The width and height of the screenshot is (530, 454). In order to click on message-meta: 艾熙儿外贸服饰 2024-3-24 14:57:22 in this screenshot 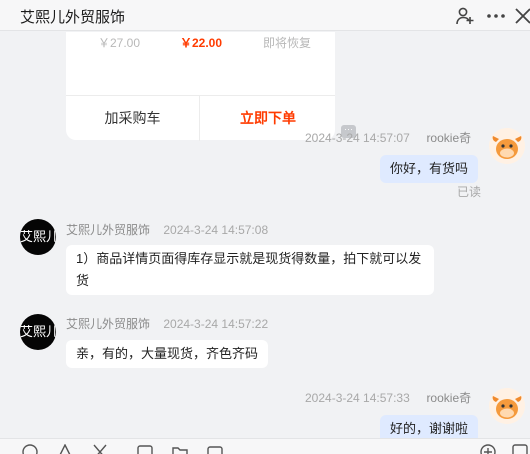, I will do `click(167, 323)`.